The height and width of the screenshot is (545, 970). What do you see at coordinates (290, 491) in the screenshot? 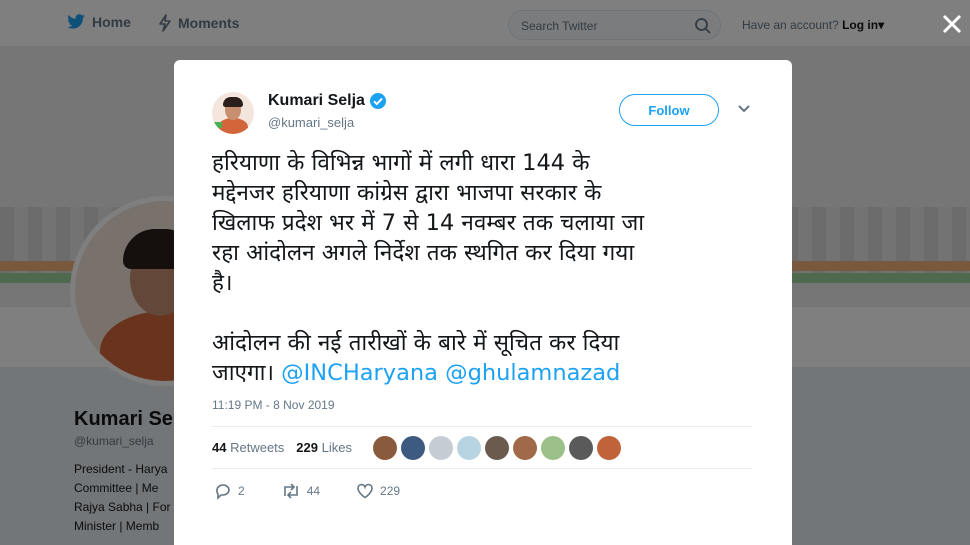
I see `retweet-icon` at bounding box center [290, 491].